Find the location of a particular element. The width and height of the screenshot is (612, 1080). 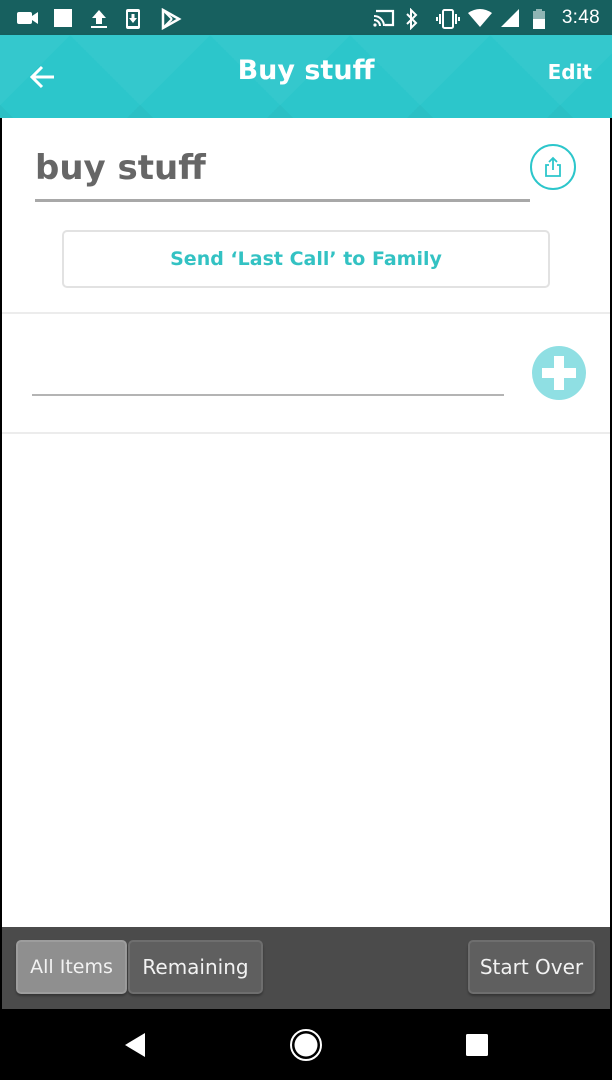

all-items-button: All Items is located at coordinates (71, 967).